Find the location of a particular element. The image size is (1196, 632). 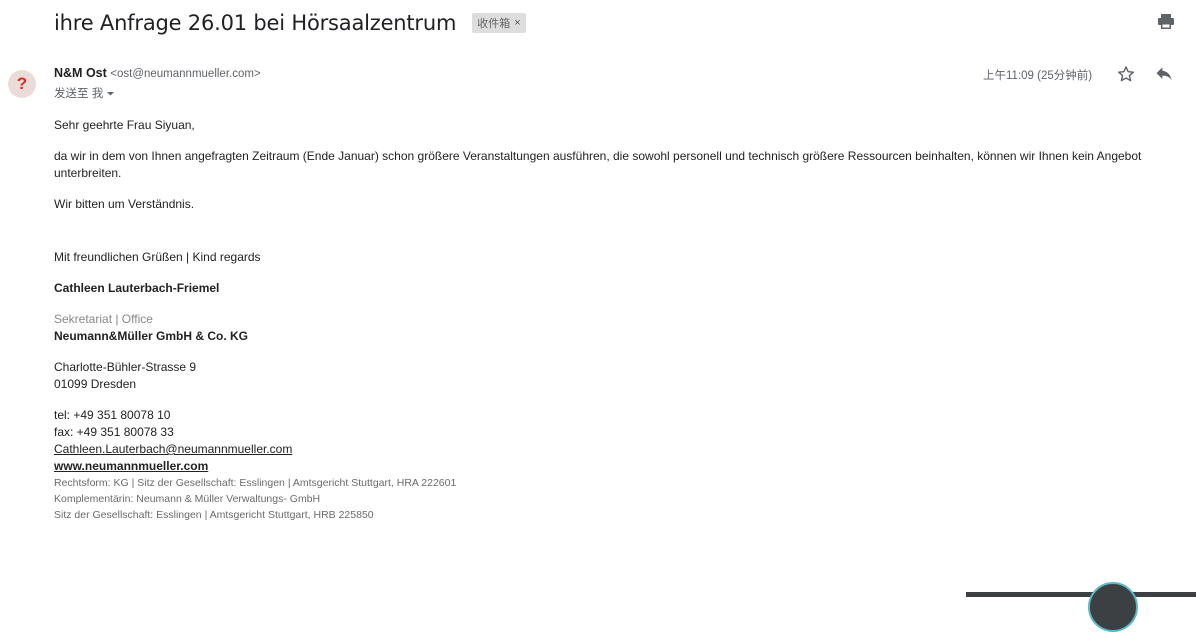

star-button is located at coordinates (1126, 74).